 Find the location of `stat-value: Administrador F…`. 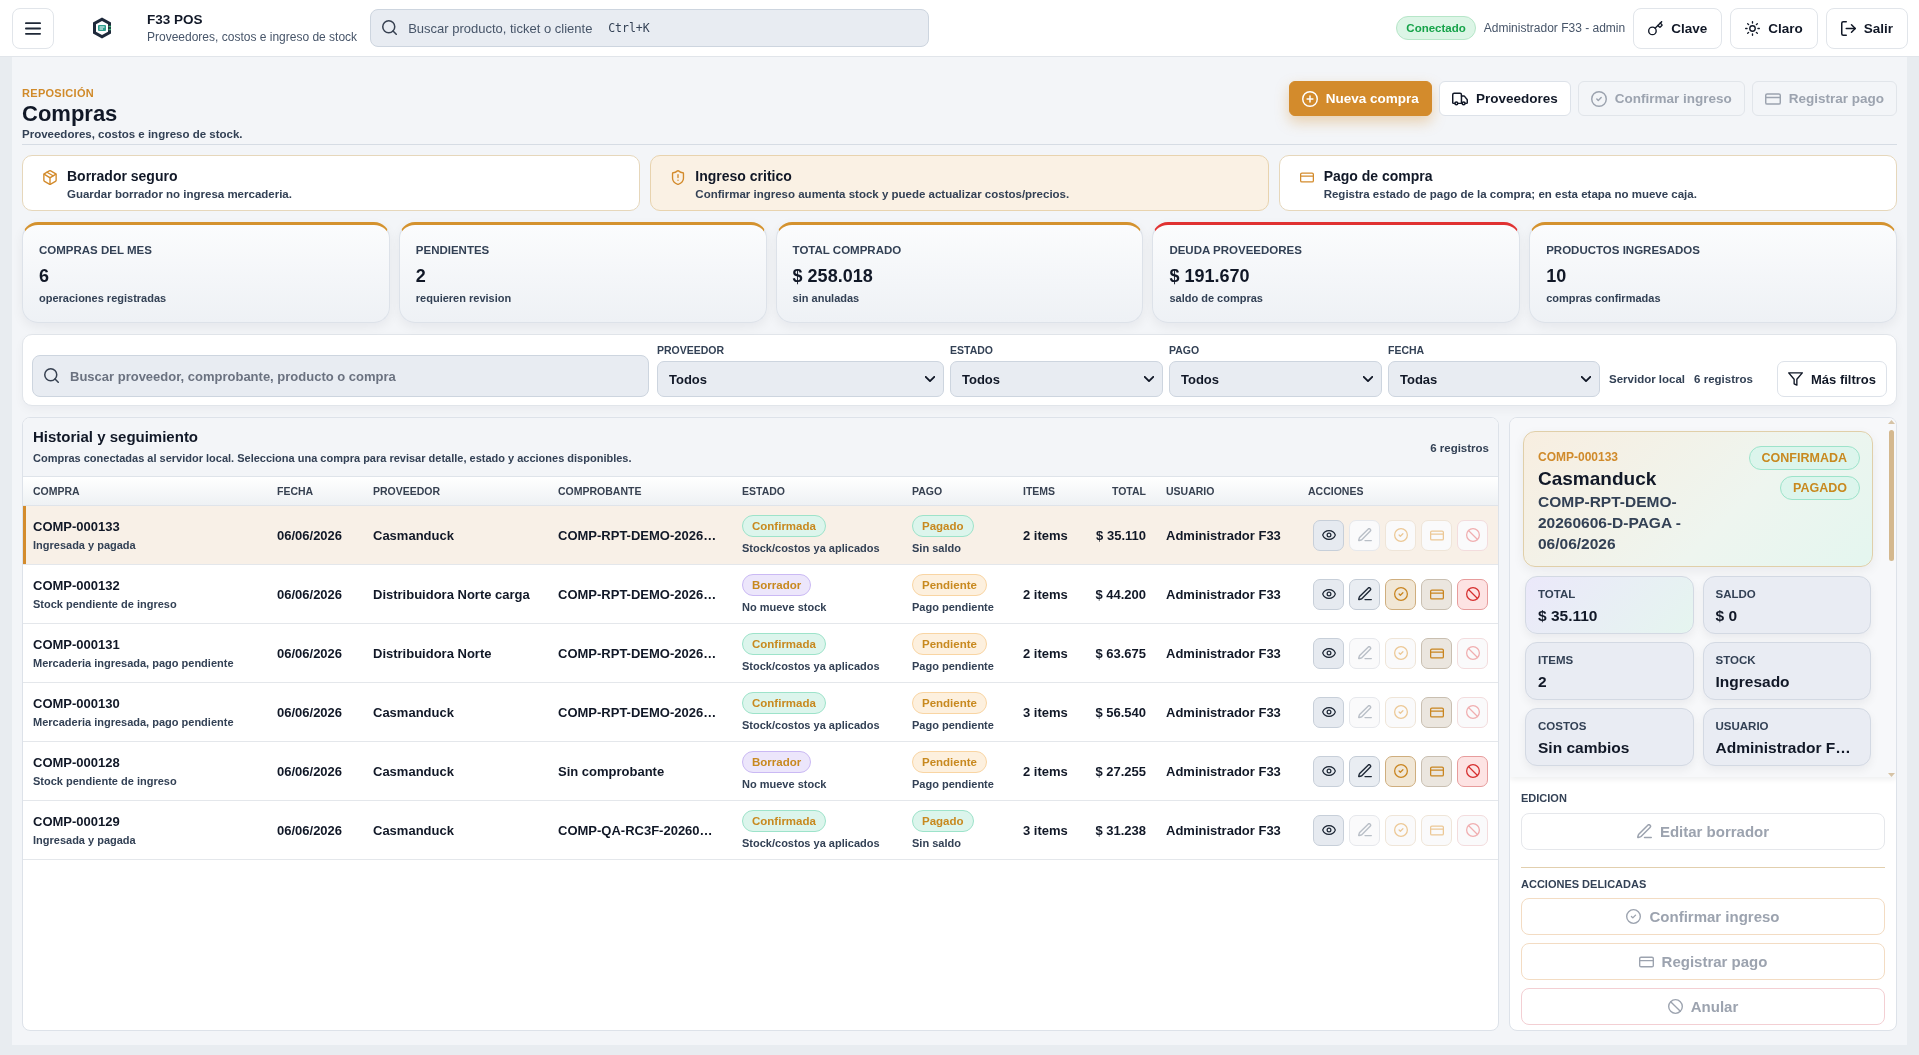

stat-value: Administrador F… is located at coordinates (1783, 747).